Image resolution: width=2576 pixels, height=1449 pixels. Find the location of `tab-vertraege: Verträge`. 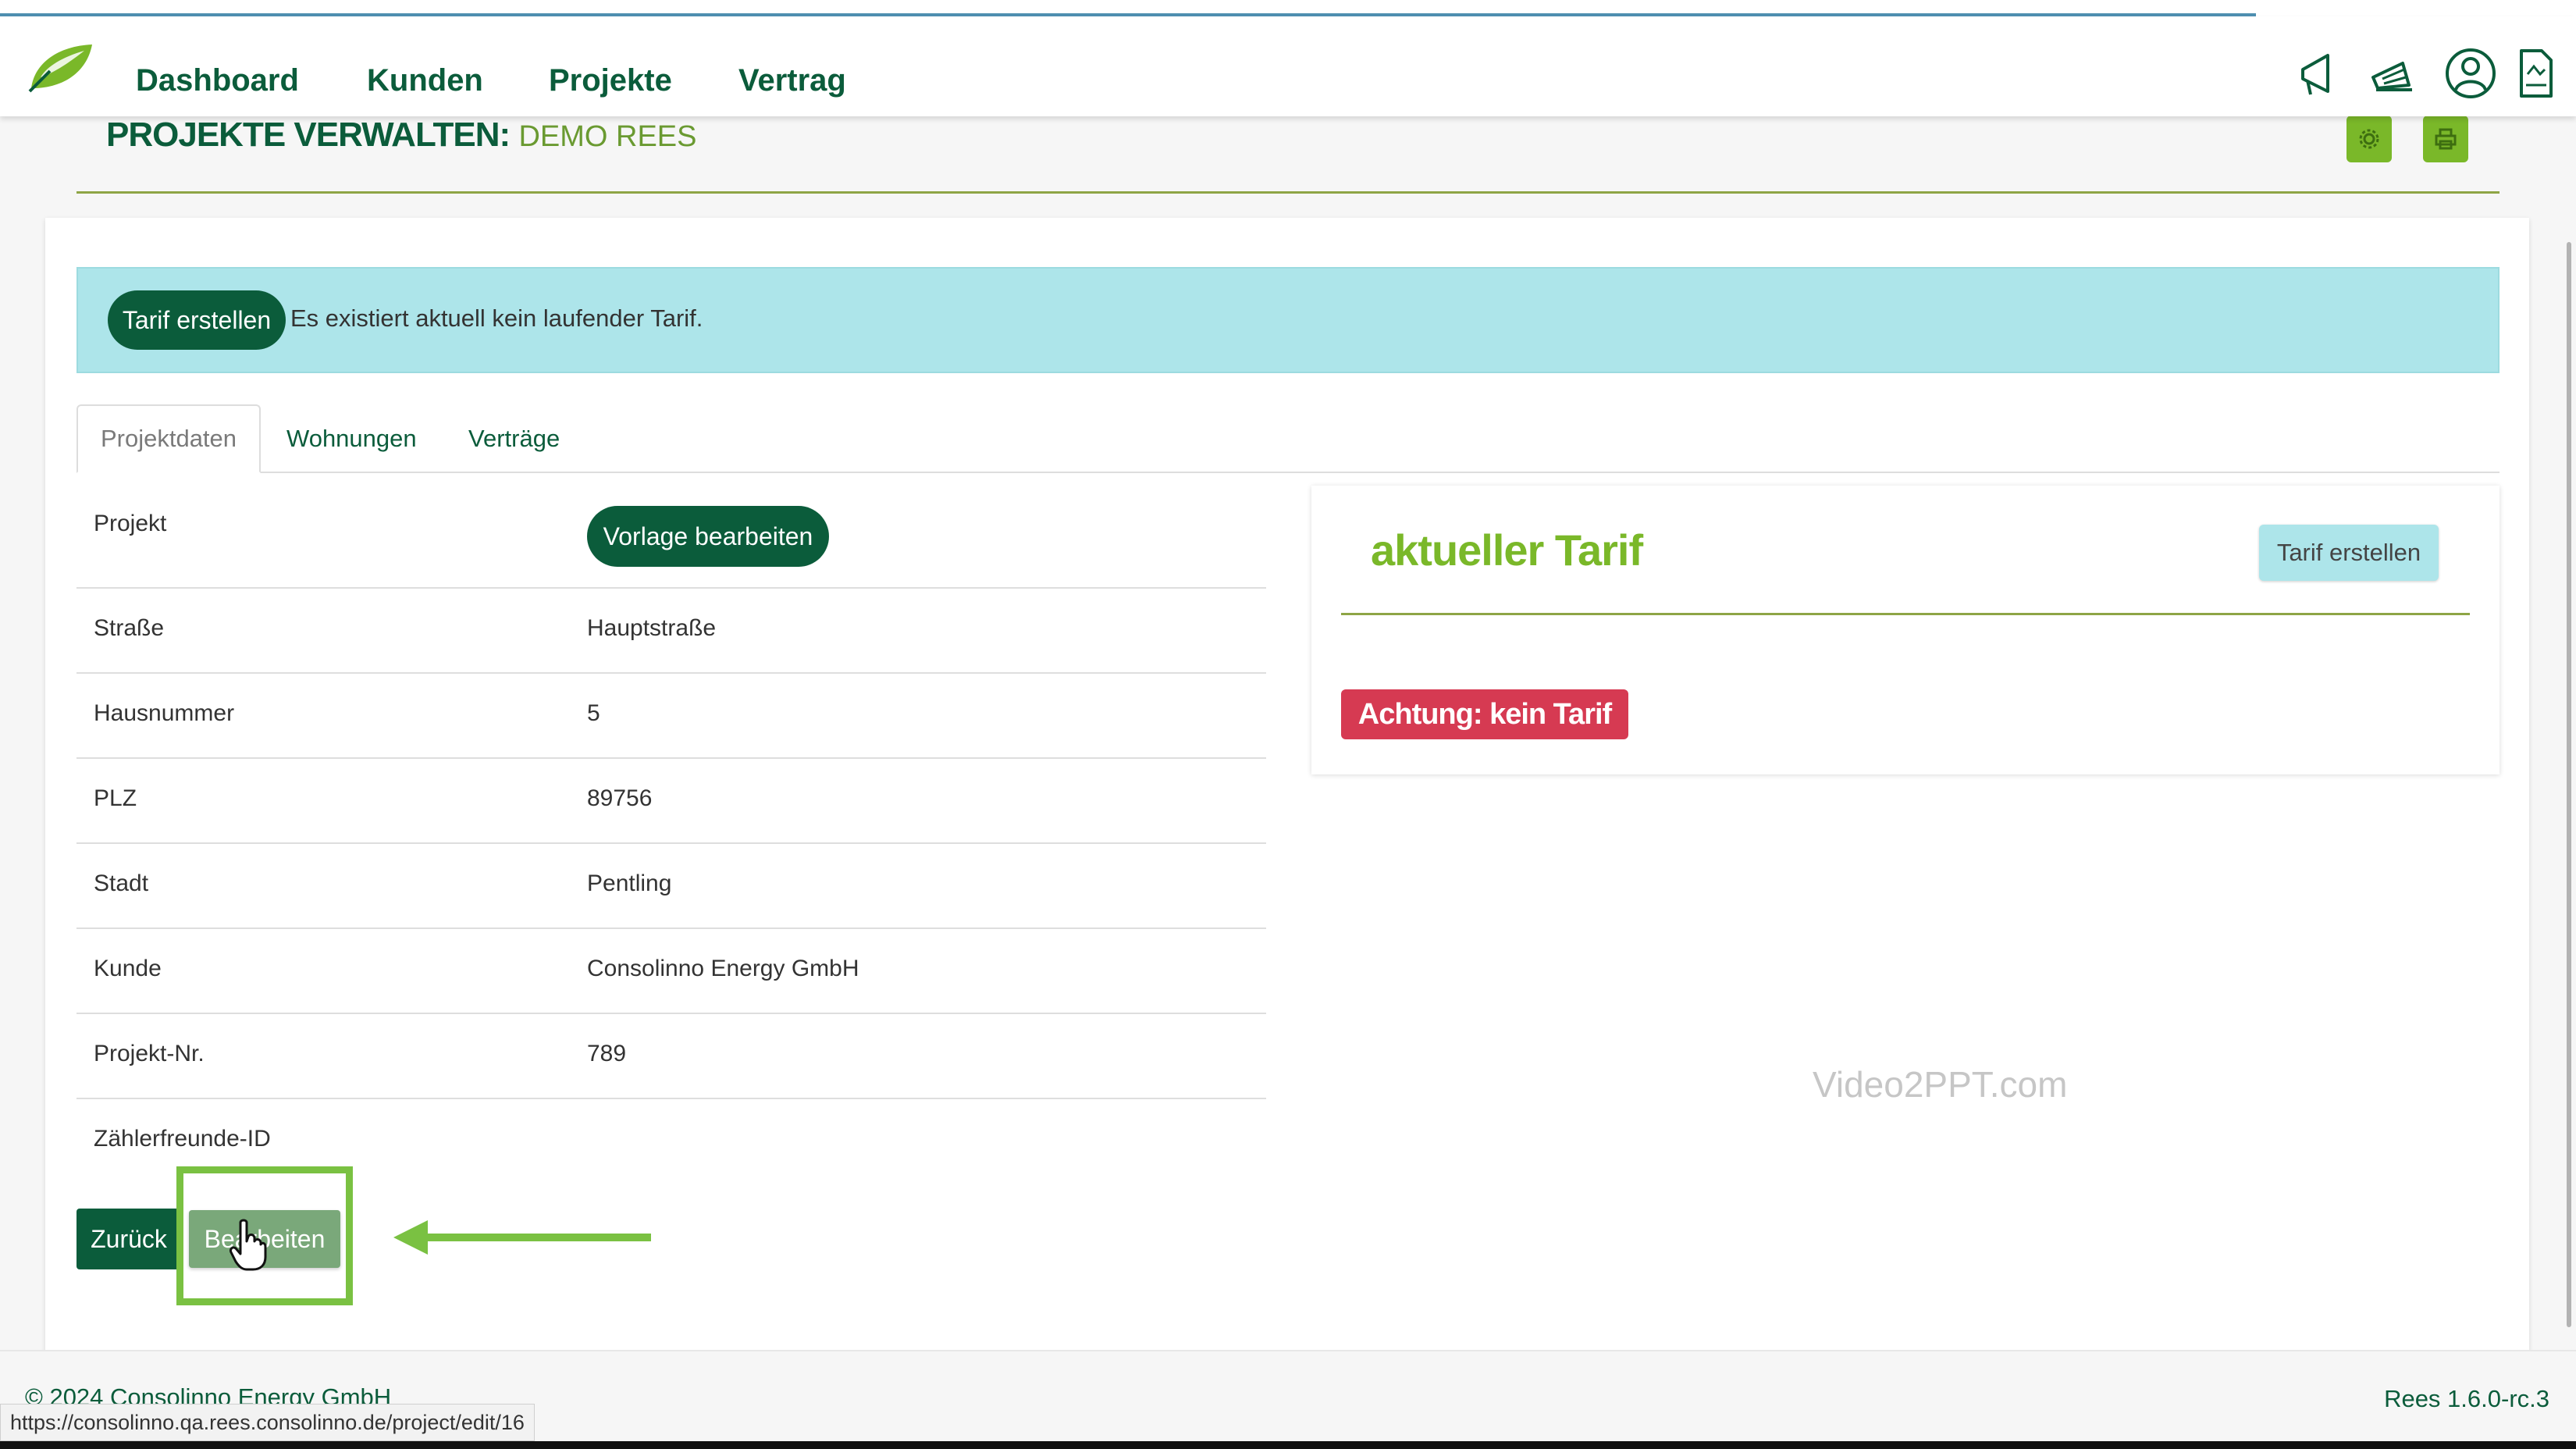

tab-vertraege: Verträge is located at coordinates (514, 439).